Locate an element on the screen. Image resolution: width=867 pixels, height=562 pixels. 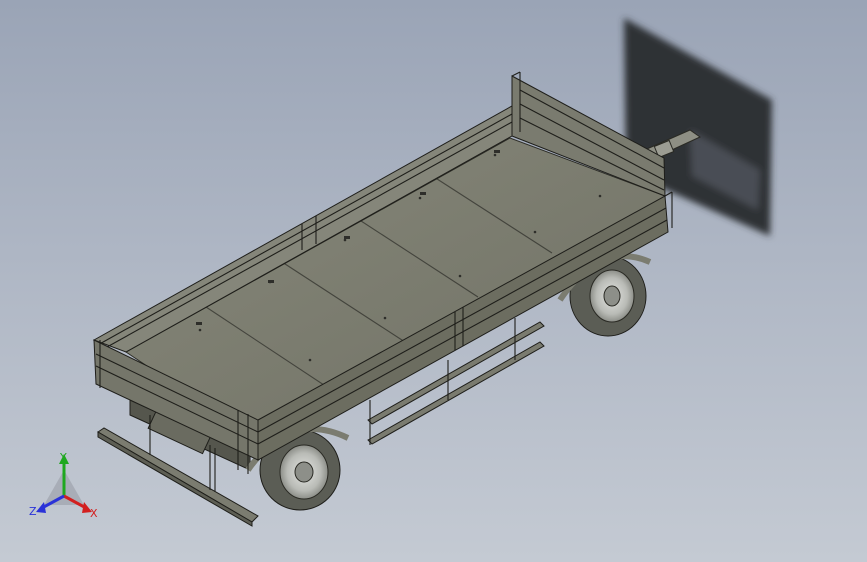
triad-z-label: Z is located at coordinates (33, 511).